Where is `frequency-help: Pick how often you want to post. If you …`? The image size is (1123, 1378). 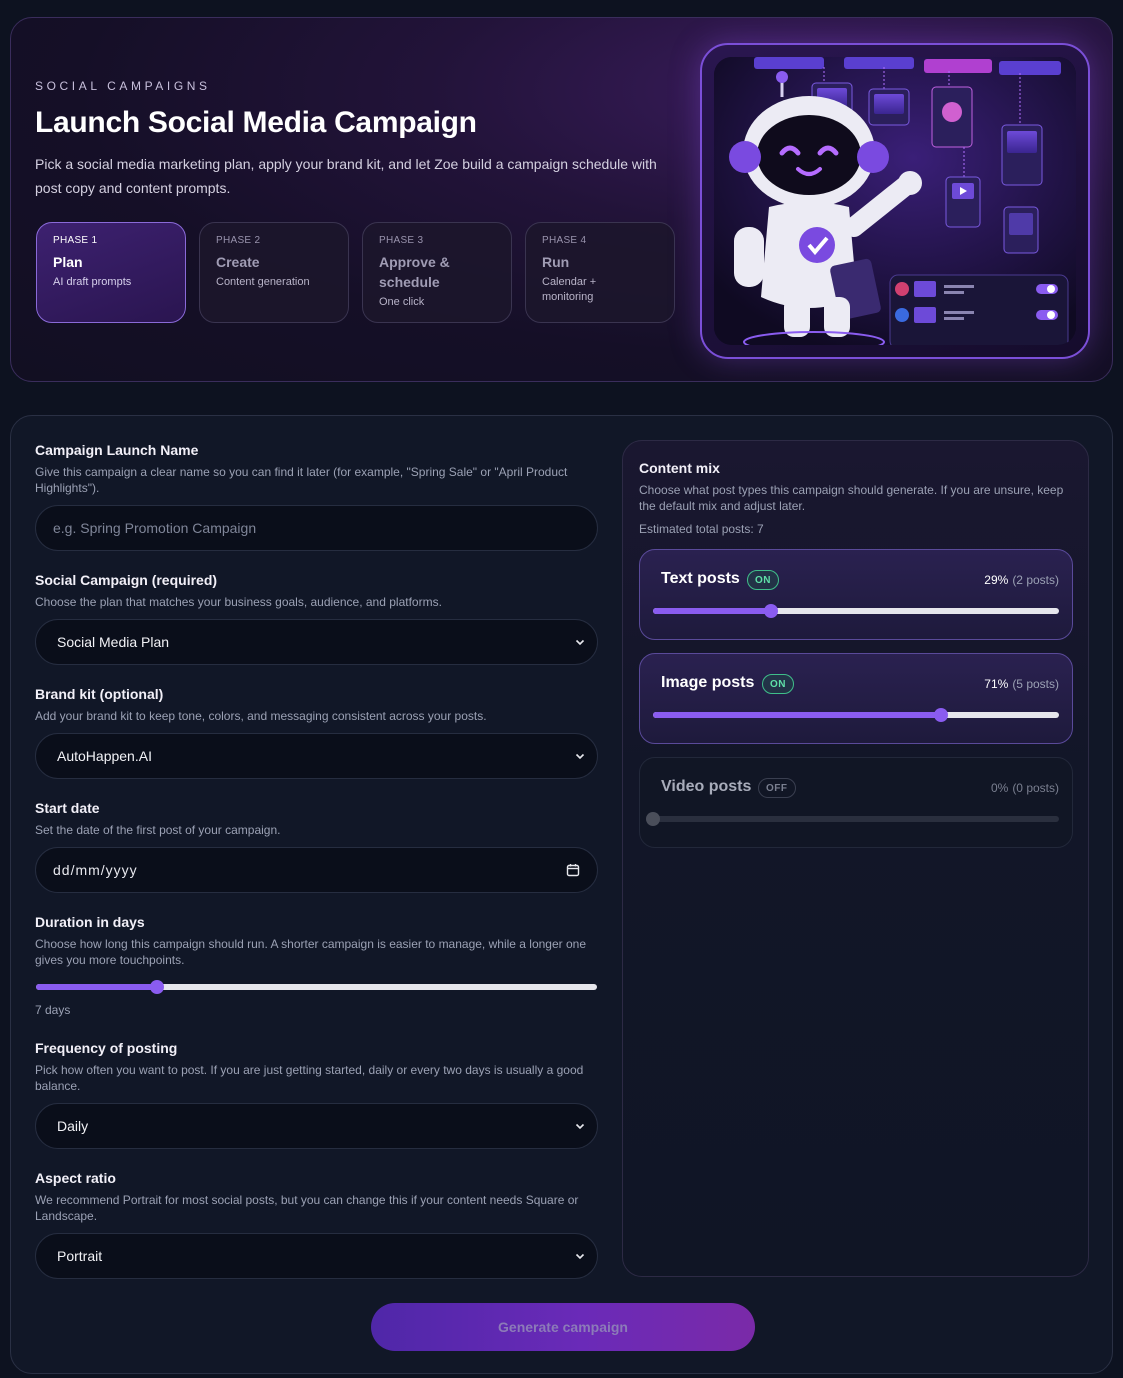
frequency-help: Pick how often you want to post. If you … is located at coordinates (309, 1078).